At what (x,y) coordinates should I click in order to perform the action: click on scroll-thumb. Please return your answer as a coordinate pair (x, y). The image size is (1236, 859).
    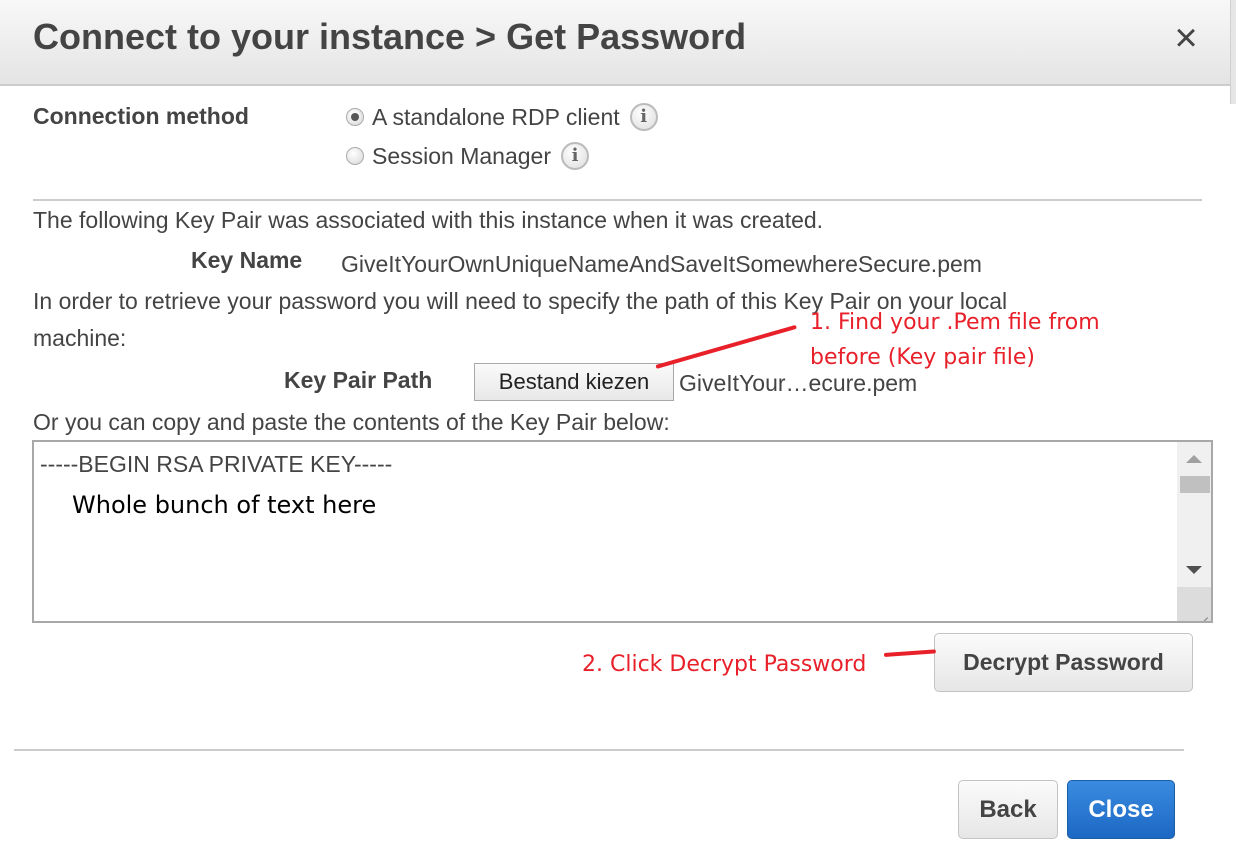
    Looking at the image, I should click on (1195, 484).